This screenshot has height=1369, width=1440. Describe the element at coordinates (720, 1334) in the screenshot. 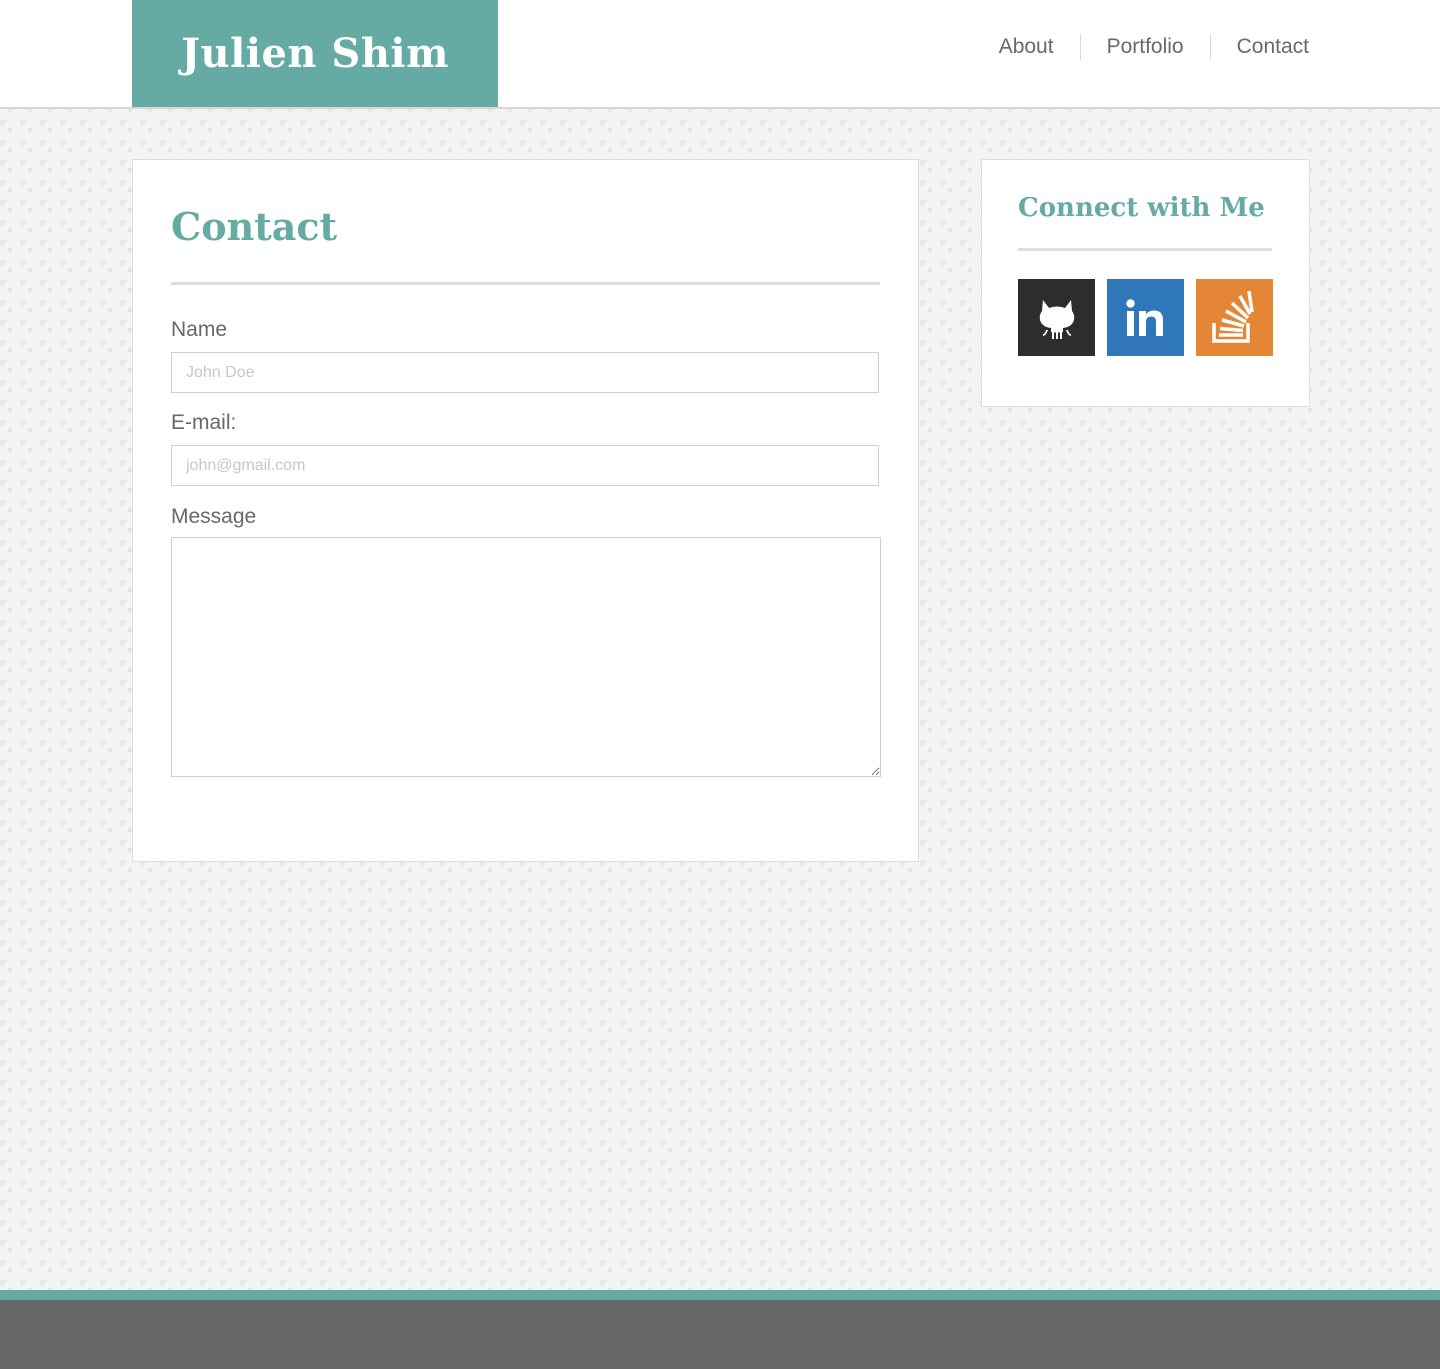

I see `site-footer` at that location.